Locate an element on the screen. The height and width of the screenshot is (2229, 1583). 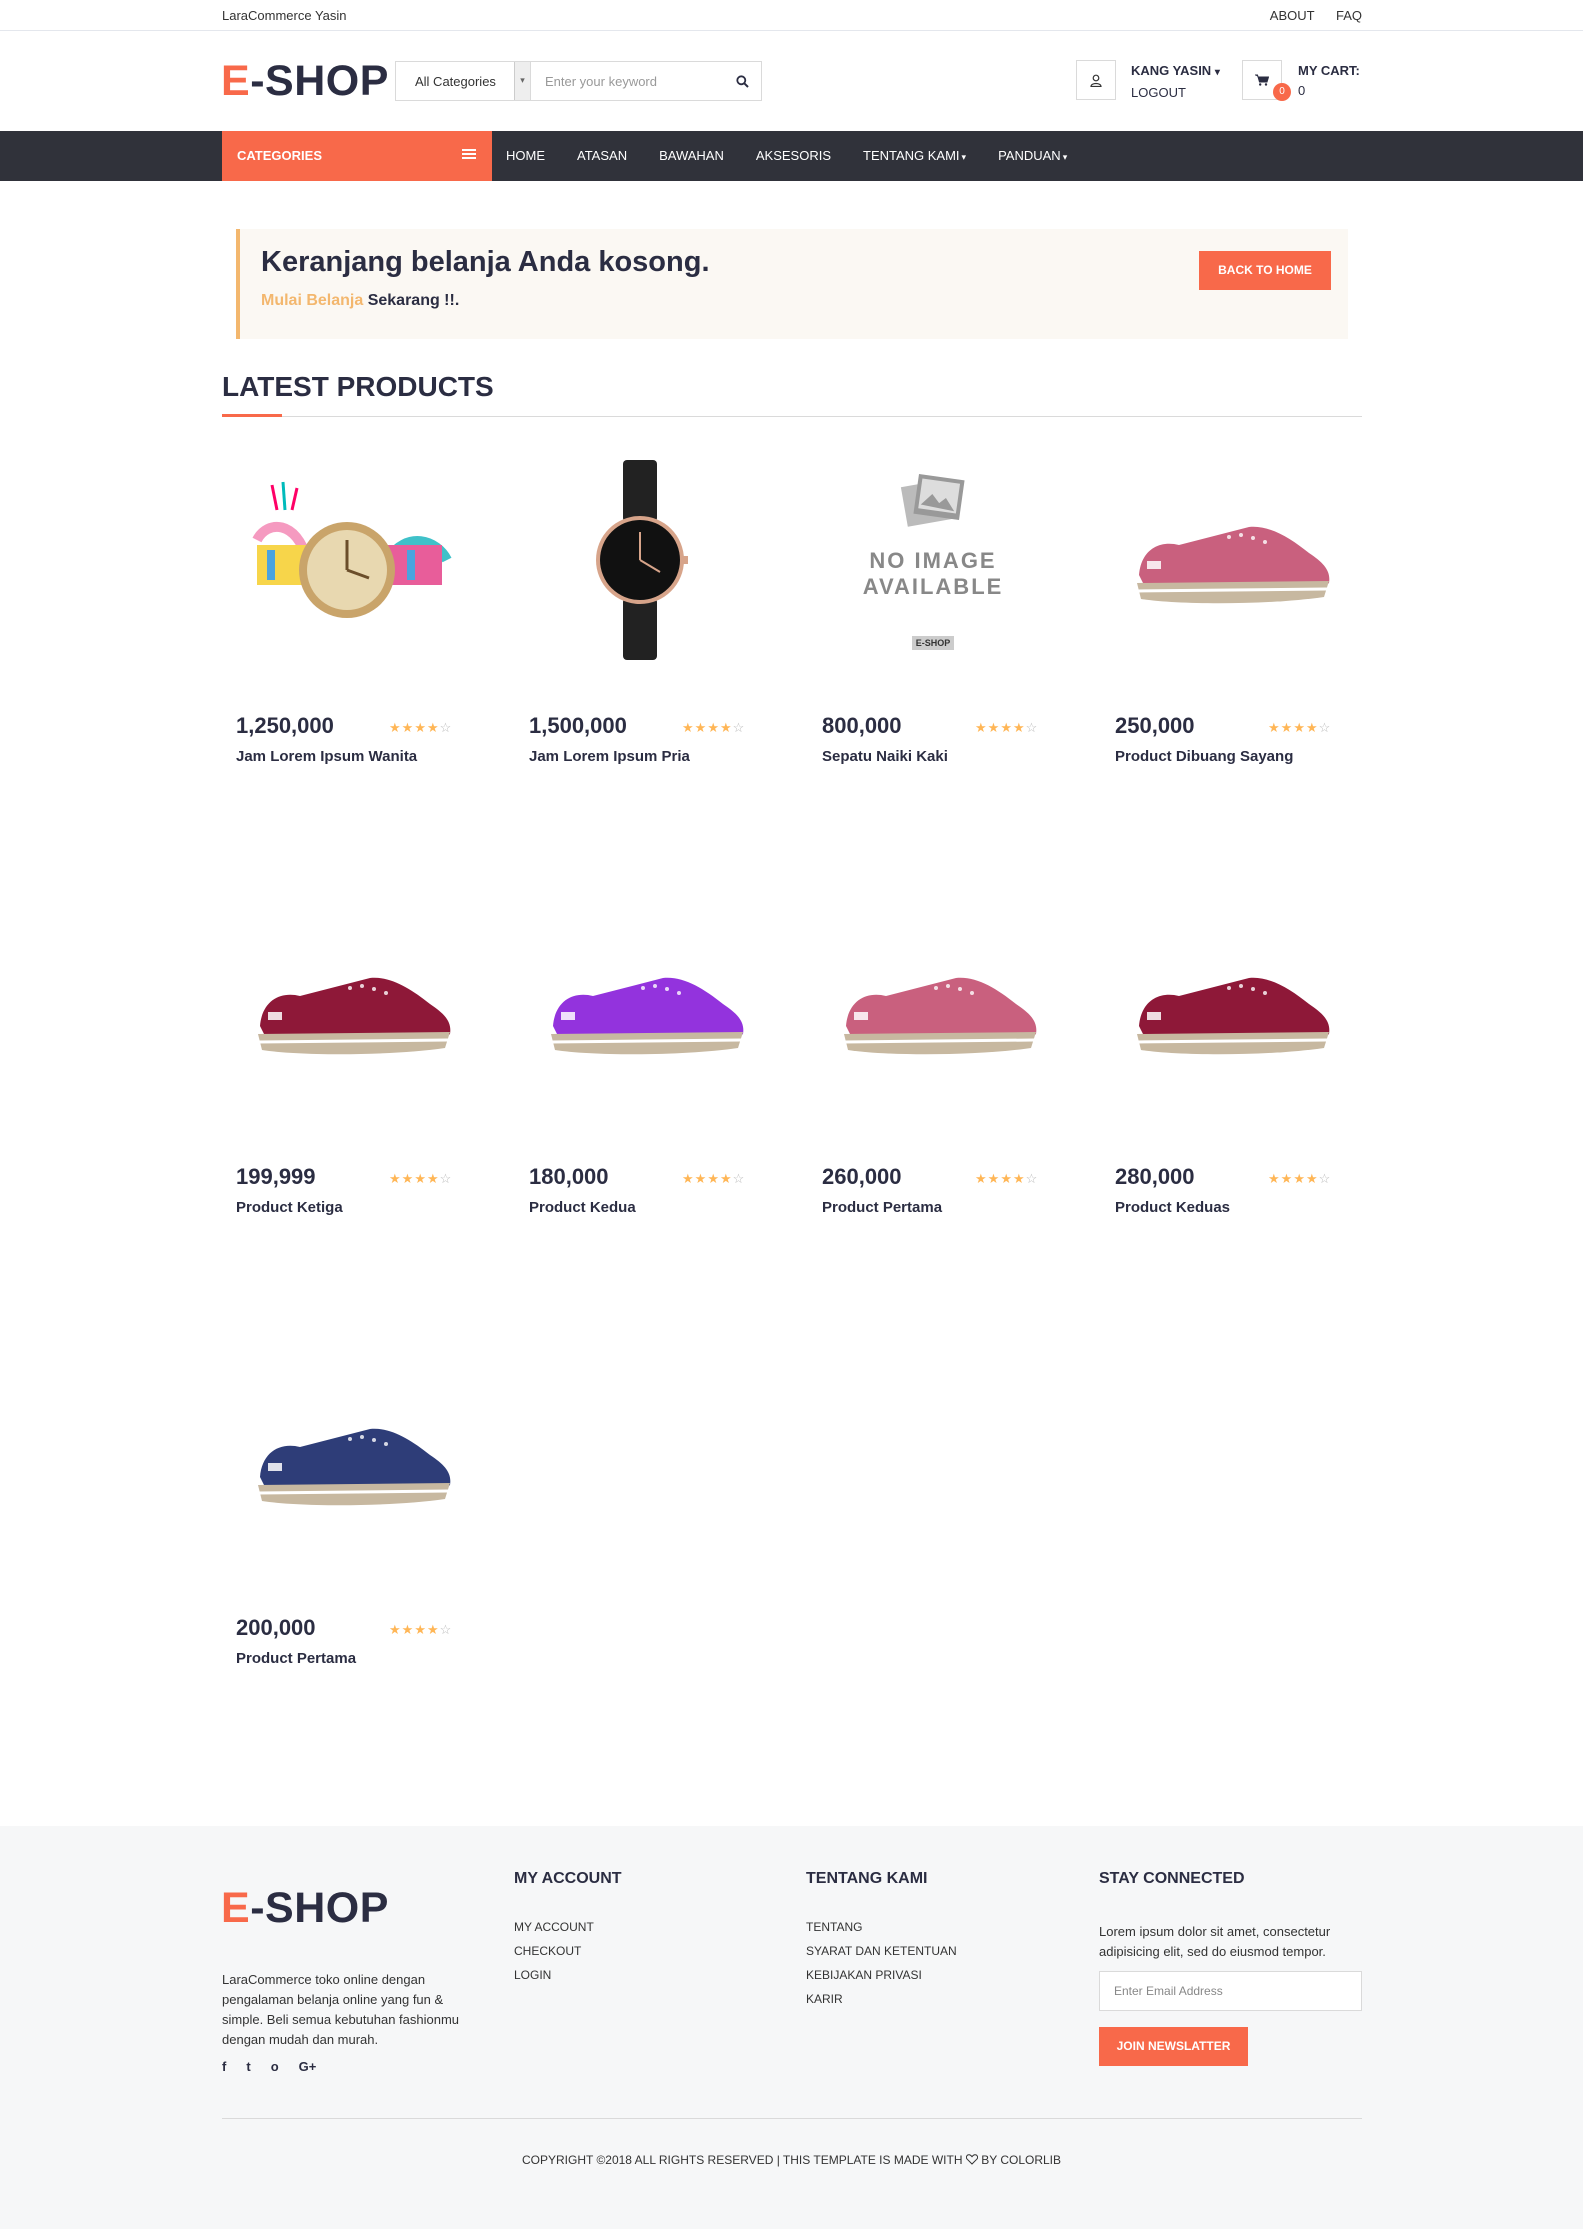
product-card: 1,500,000 ★★★★☆ Jam Lorem Ipsum Pria is located at coordinates (640, 625).